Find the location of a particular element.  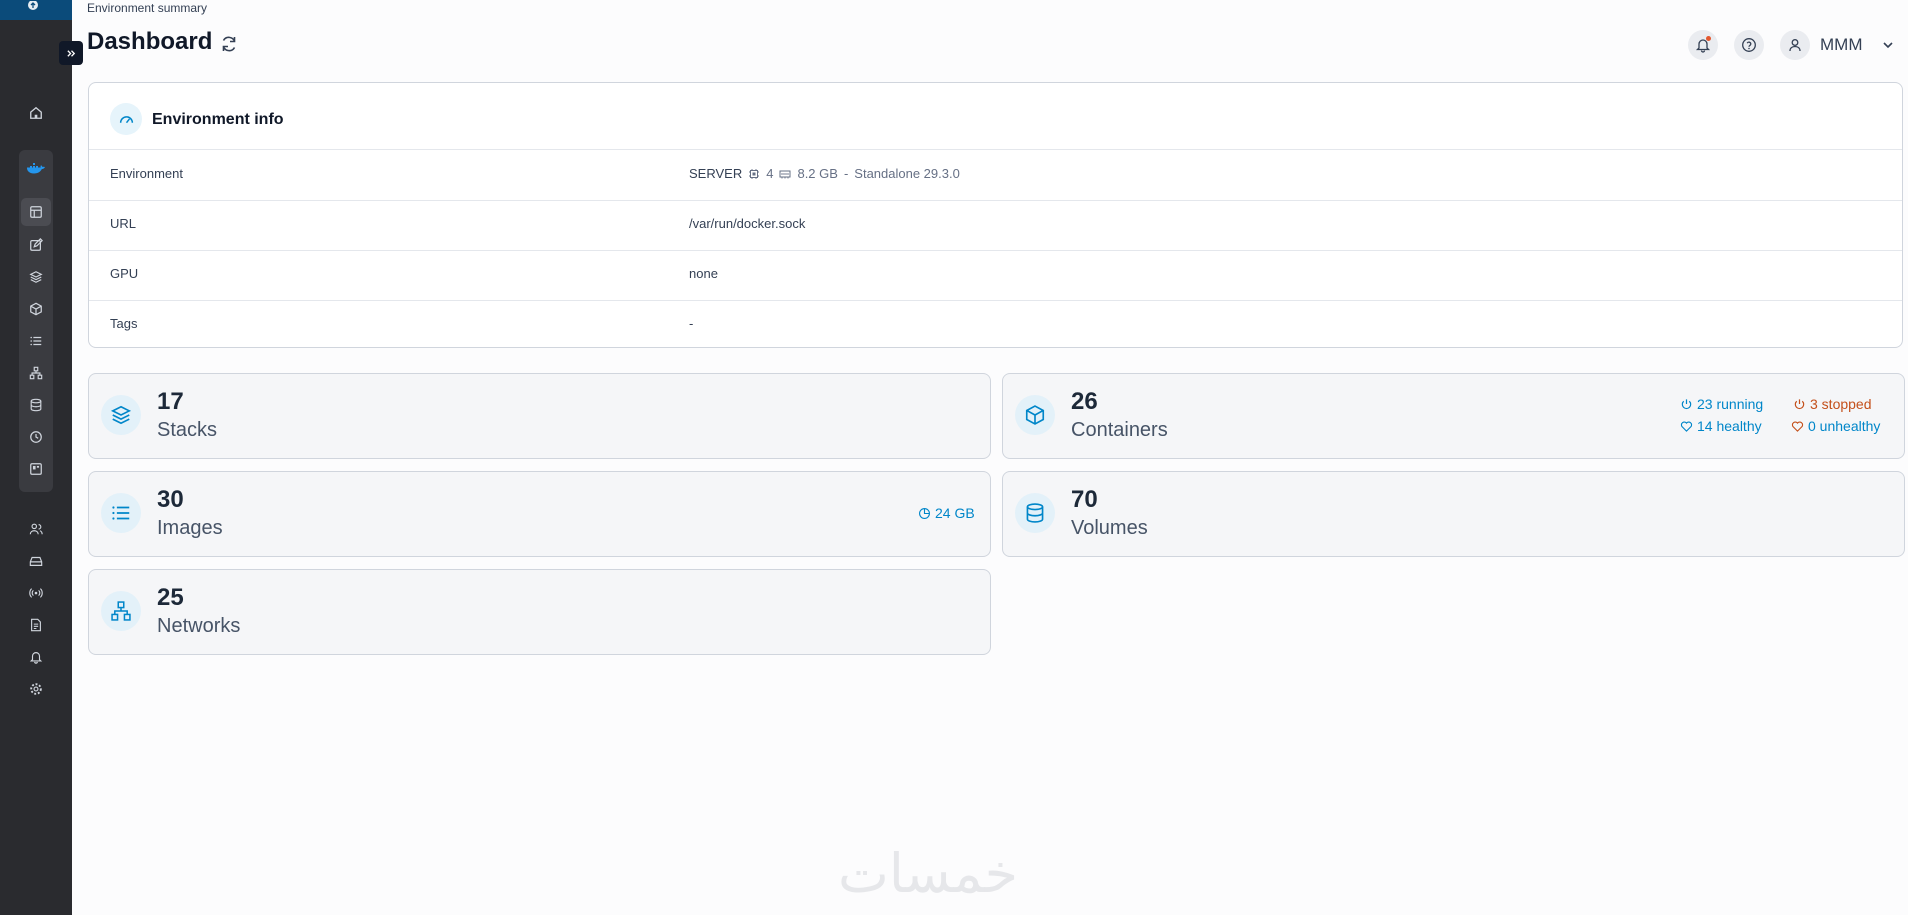

networks-label: Networks is located at coordinates (199, 626).